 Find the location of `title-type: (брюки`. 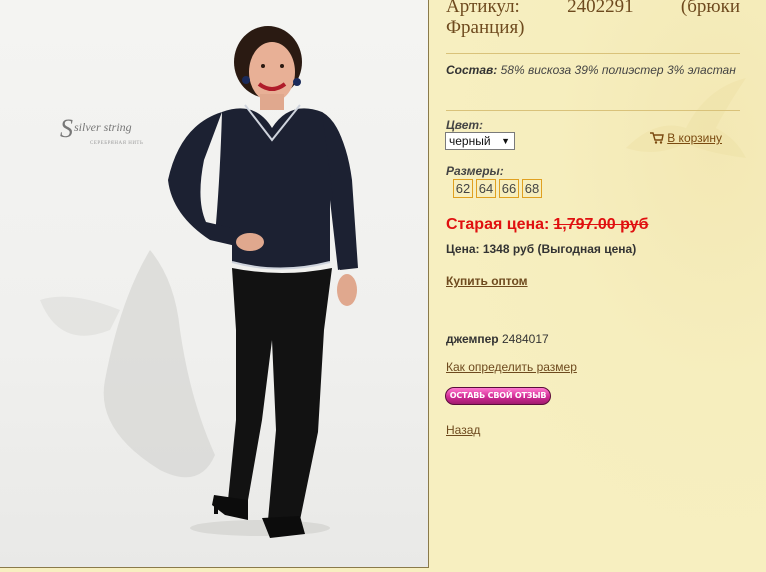

title-type: (брюки is located at coordinates (710, 8).